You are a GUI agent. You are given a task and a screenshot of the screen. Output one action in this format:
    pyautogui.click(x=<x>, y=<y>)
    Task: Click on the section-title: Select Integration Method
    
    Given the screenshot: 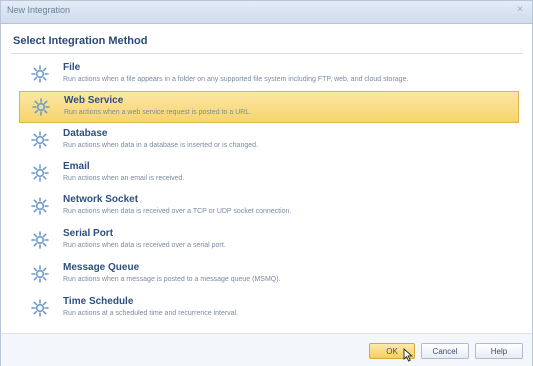 What is the action you would take?
    pyautogui.click(x=80, y=41)
    